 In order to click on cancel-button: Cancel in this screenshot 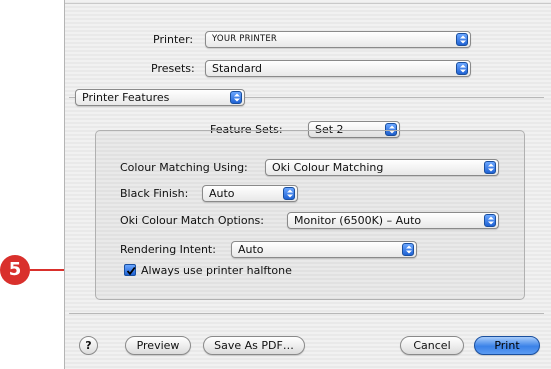, I will do `click(432, 345)`.